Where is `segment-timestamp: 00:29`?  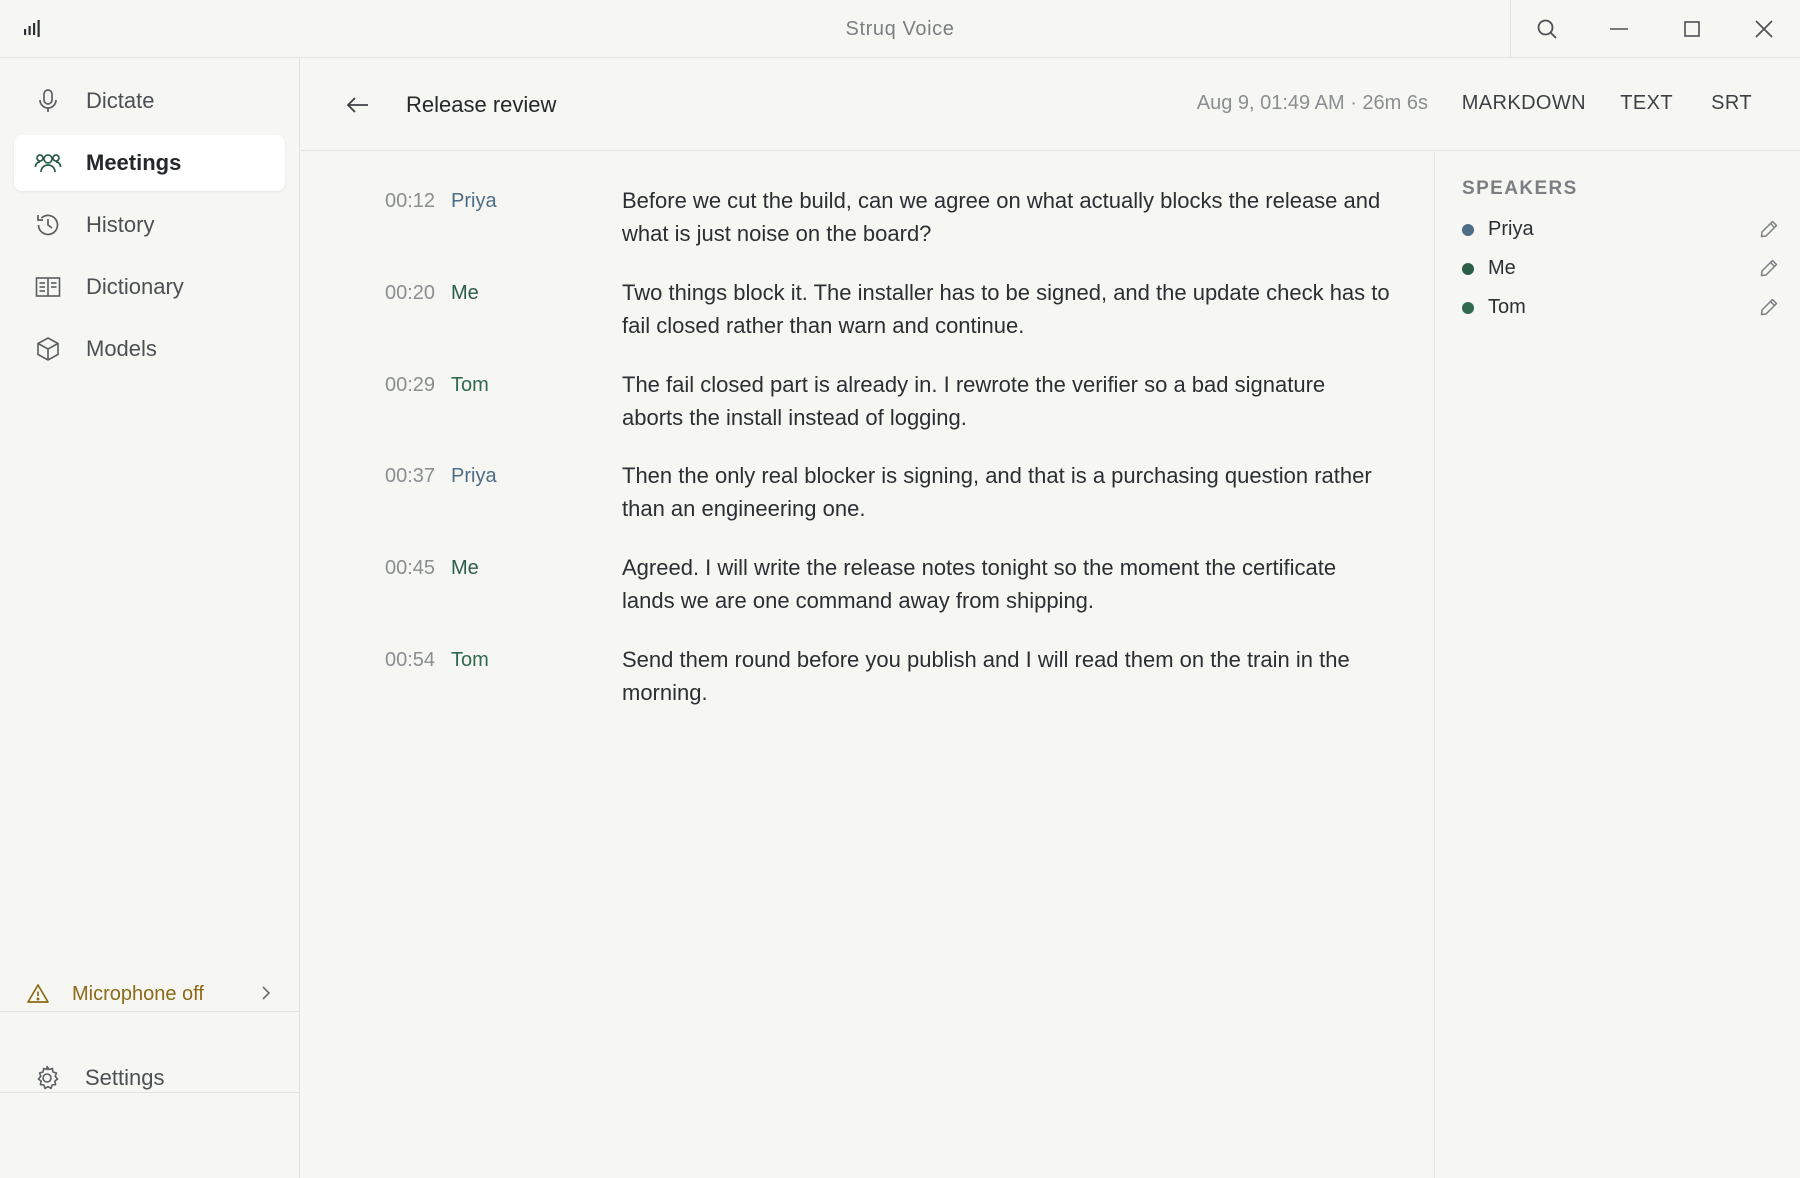 segment-timestamp: 00:29 is located at coordinates (410, 385).